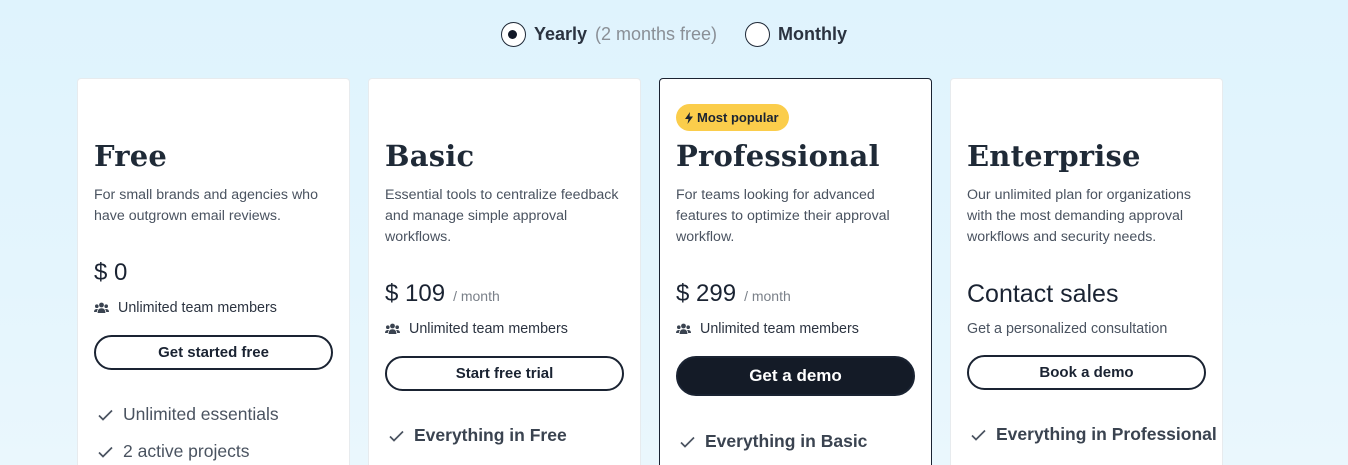  What do you see at coordinates (706, 293) in the screenshot?
I see `price-amount: $ 299` at bounding box center [706, 293].